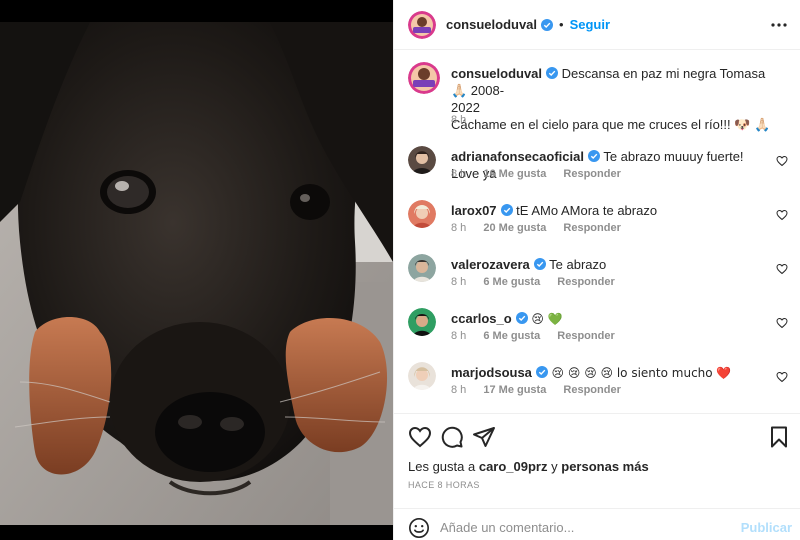 Image resolution: width=800 pixels, height=540 pixels. What do you see at coordinates (491, 24) in the screenshot?
I see `author-username: consueloduval` at bounding box center [491, 24].